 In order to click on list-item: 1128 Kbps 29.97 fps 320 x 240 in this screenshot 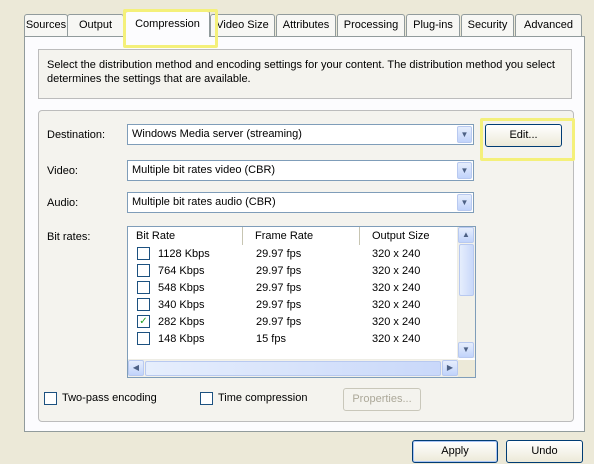, I will do `click(293, 254)`.